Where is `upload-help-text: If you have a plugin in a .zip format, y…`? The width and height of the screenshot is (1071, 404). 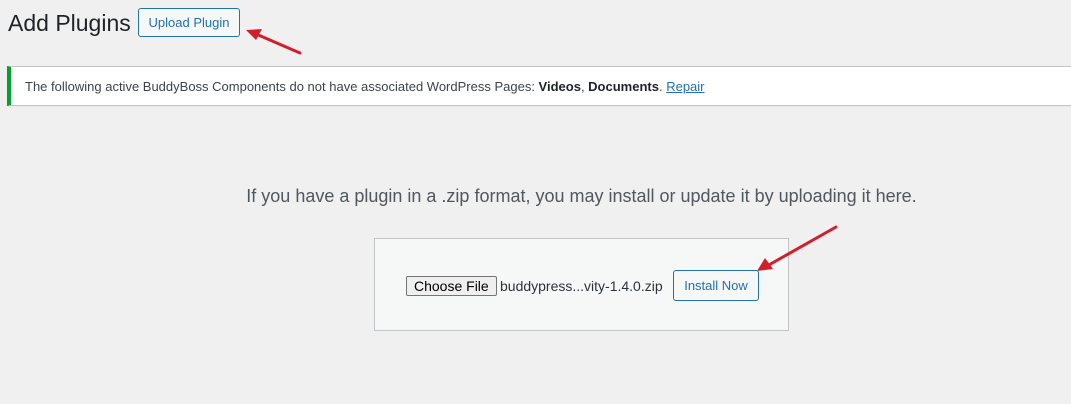
upload-help-text: If you have a plugin in a .zip format, y… is located at coordinates (581, 196).